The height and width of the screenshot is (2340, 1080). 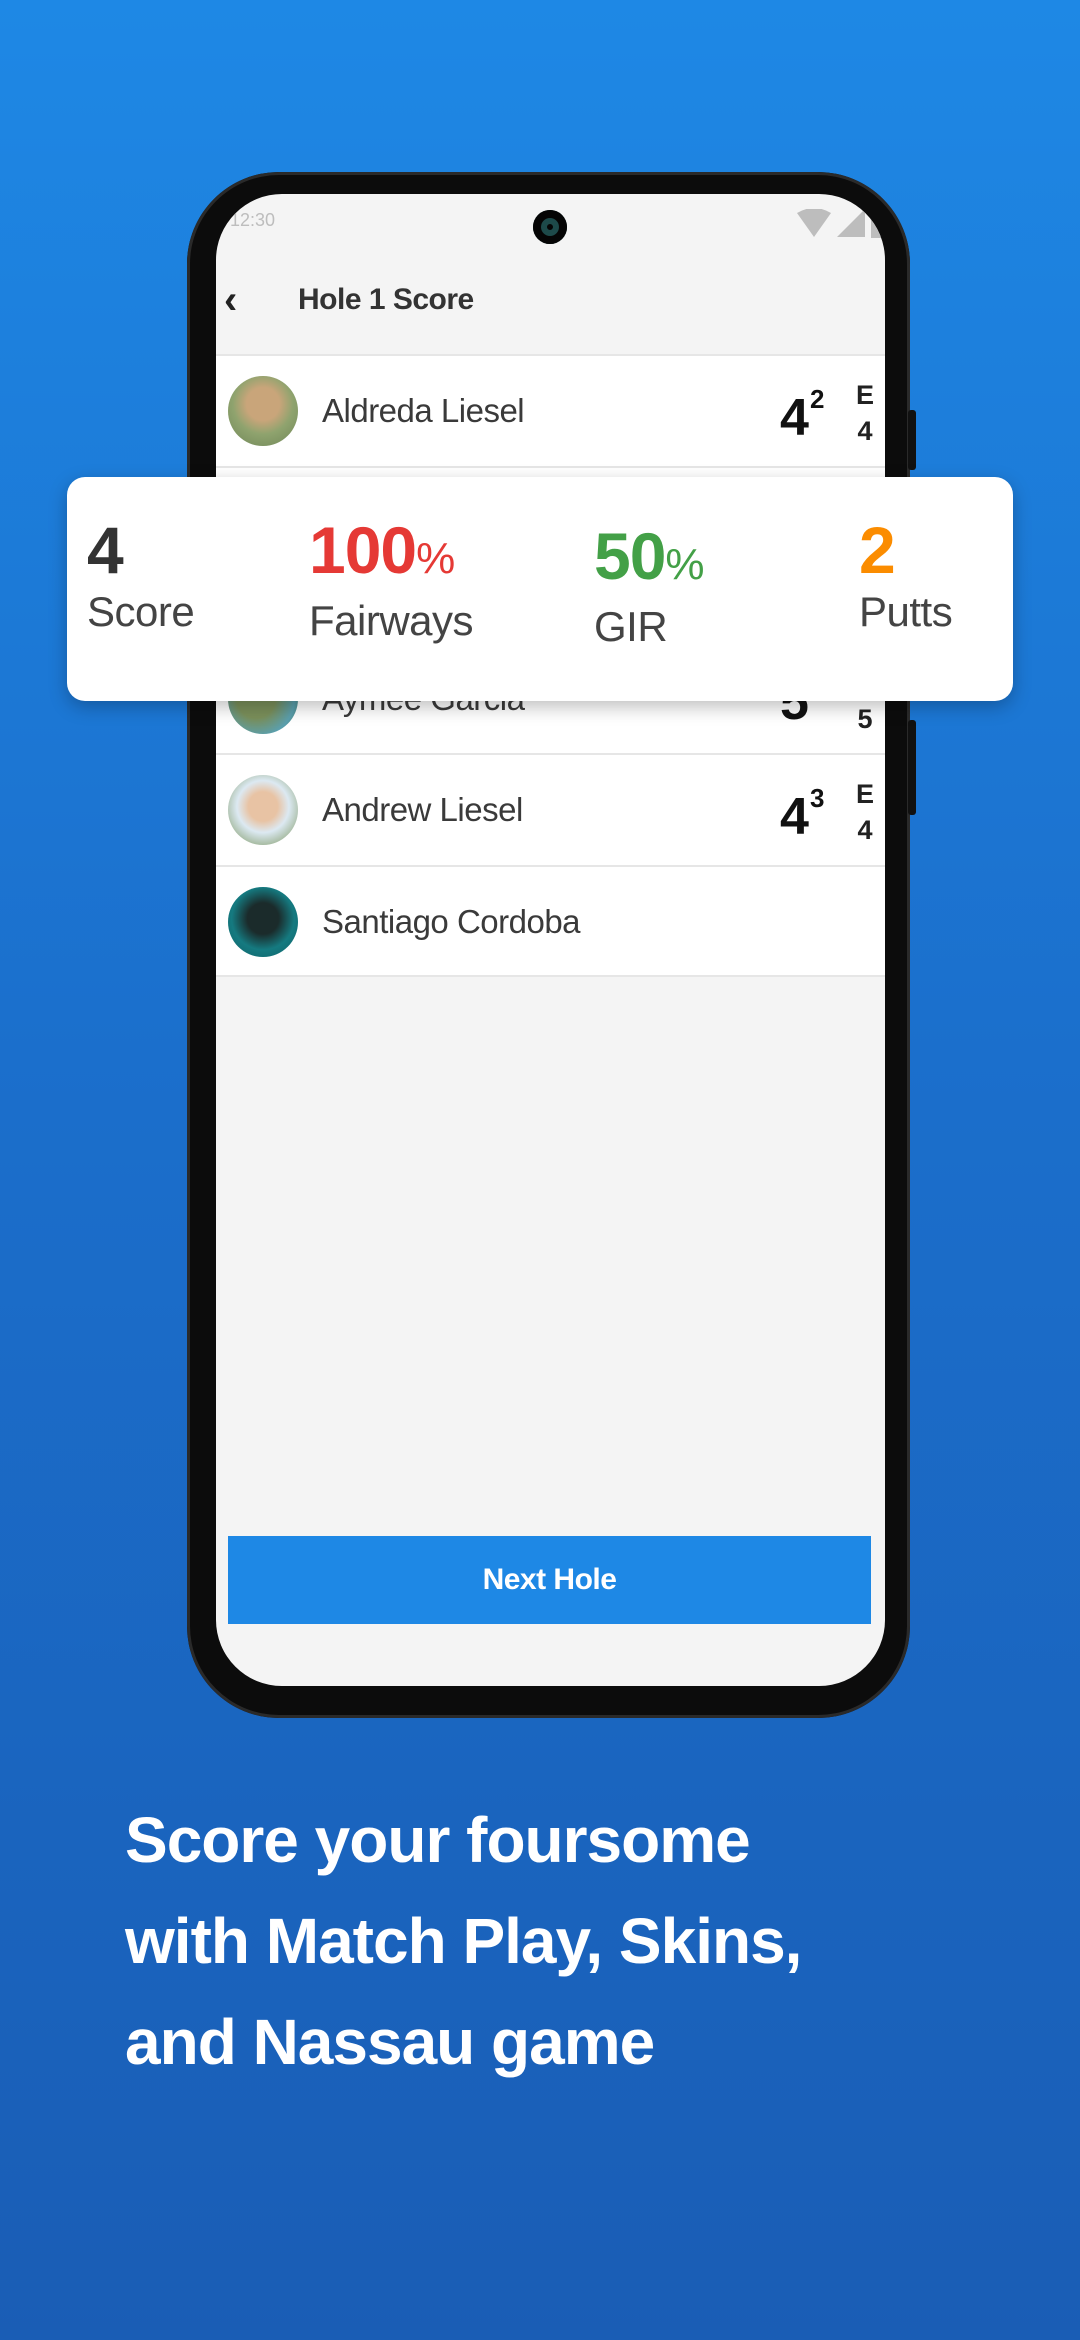 I want to click on stat-label: Putts, so click(x=906, y=611).